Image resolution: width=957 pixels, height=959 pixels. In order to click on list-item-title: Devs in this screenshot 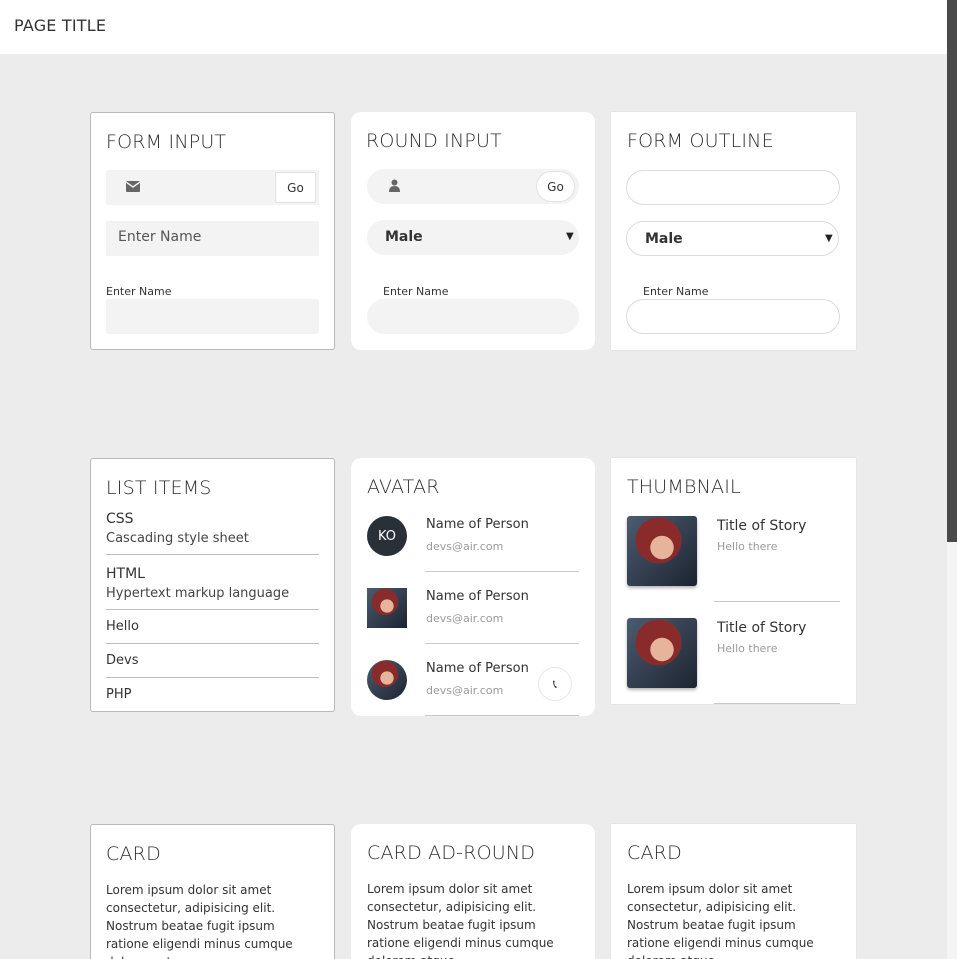, I will do `click(122, 660)`.